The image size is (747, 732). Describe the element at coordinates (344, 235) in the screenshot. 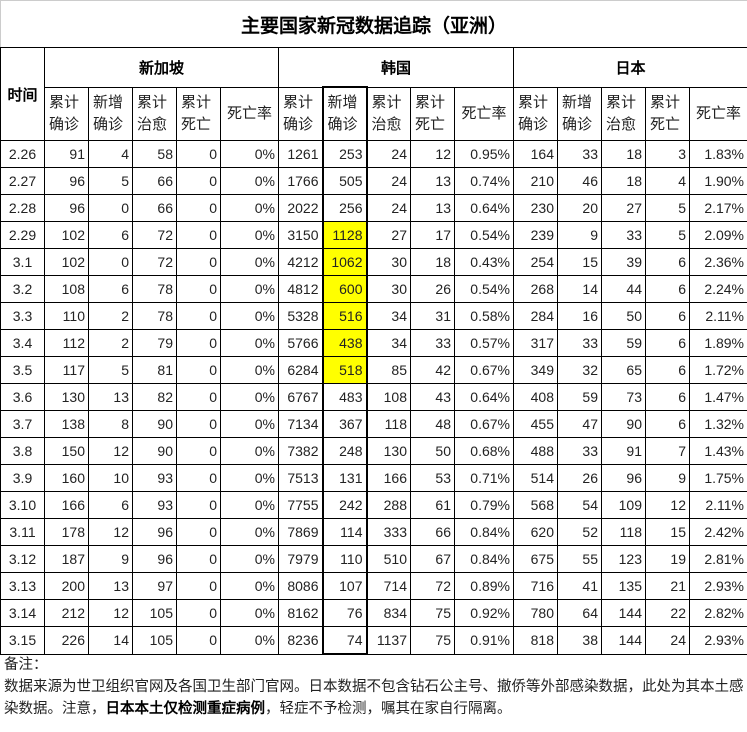

I see `data-cell: 1128` at that location.